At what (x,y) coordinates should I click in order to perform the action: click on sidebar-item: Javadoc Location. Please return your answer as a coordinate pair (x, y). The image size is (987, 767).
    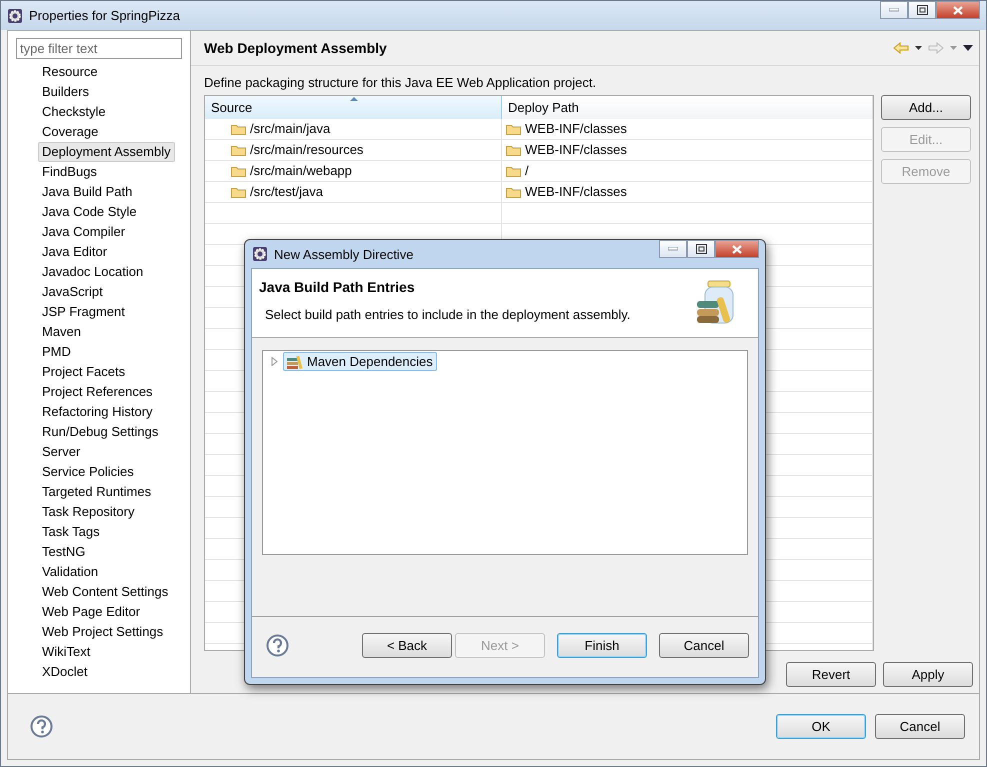
    Looking at the image, I should click on (93, 272).